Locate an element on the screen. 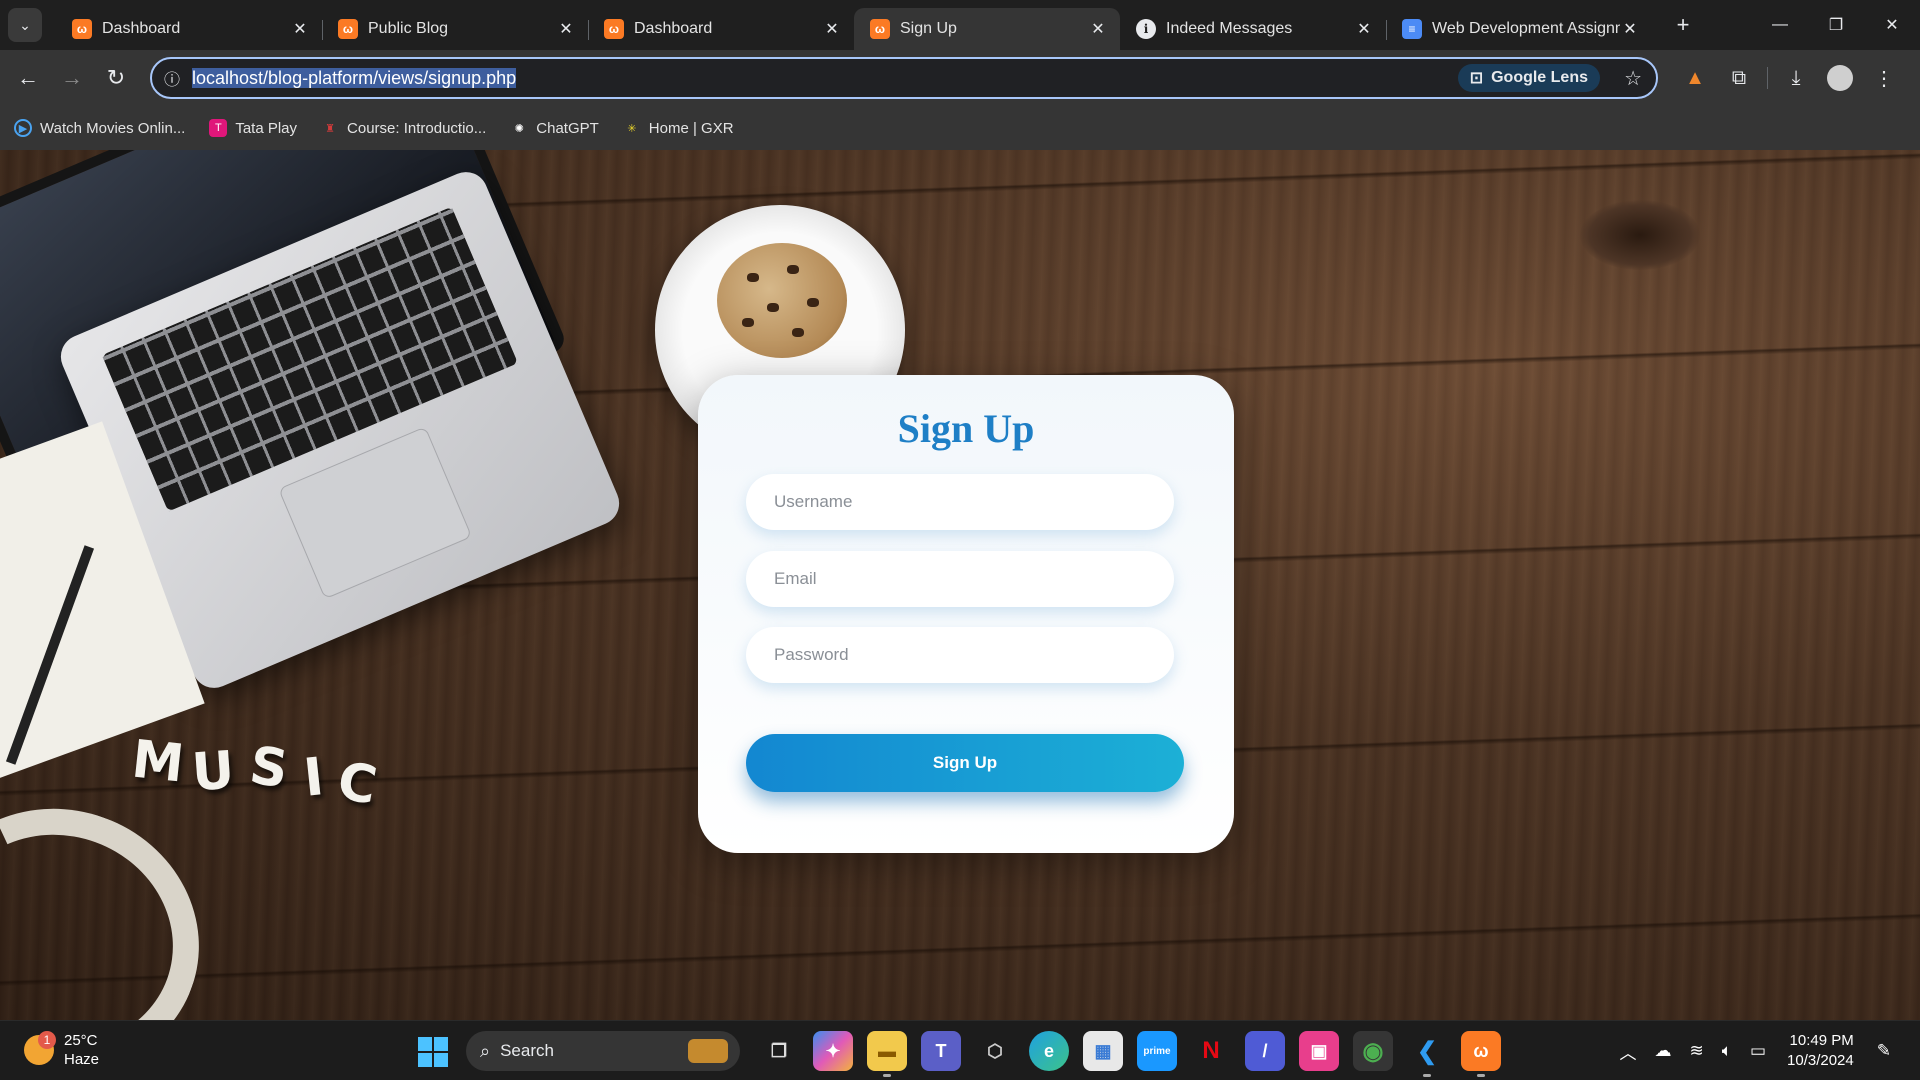 The image size is (1920, 1080). google-lens-button: ⊡ Google Lens is located at coordinates (1528, 78).